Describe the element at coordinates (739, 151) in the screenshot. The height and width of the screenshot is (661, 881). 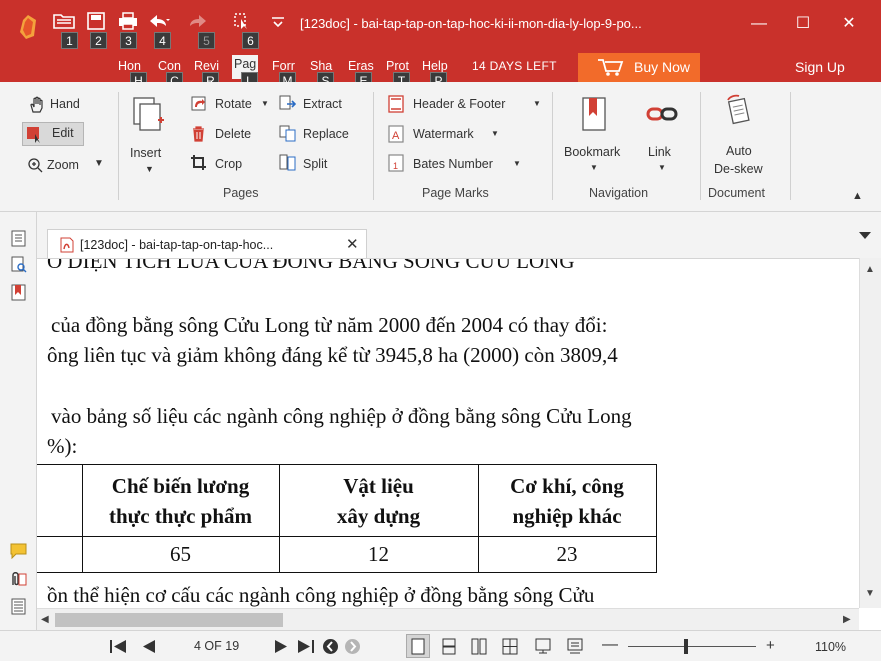
I see `auto-deskew-button: Auto` at that location.